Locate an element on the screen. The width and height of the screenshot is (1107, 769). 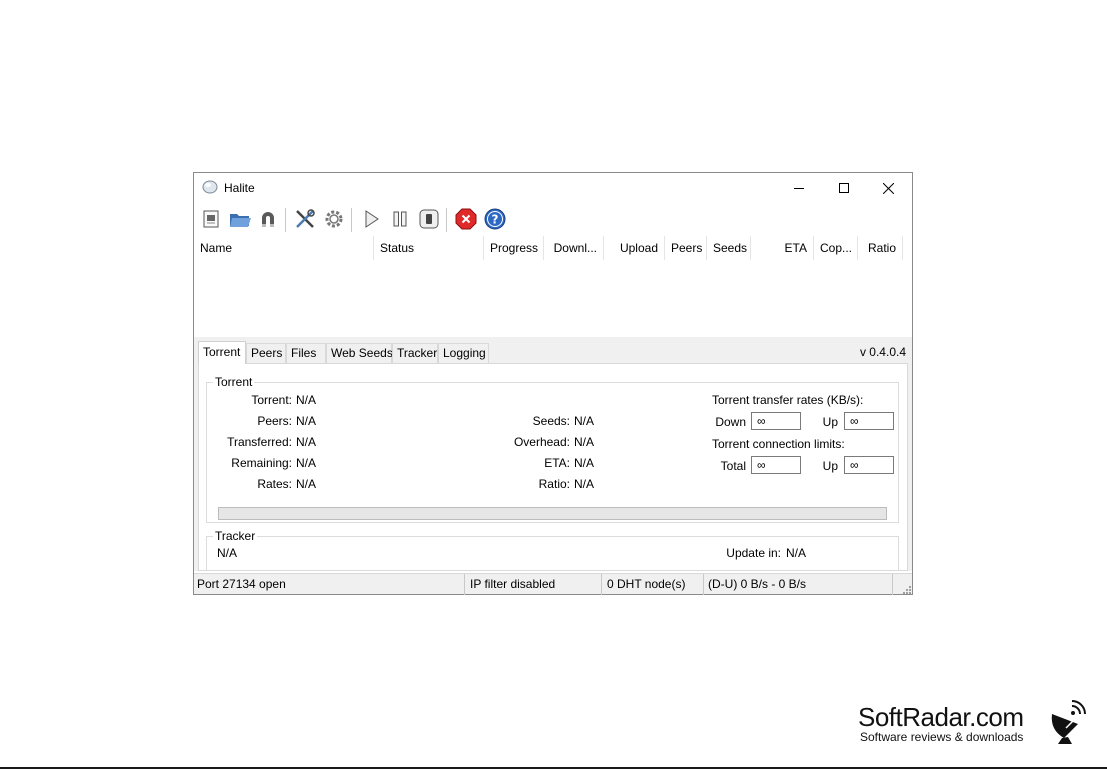
stop-button is located at coordinates (429, 220).